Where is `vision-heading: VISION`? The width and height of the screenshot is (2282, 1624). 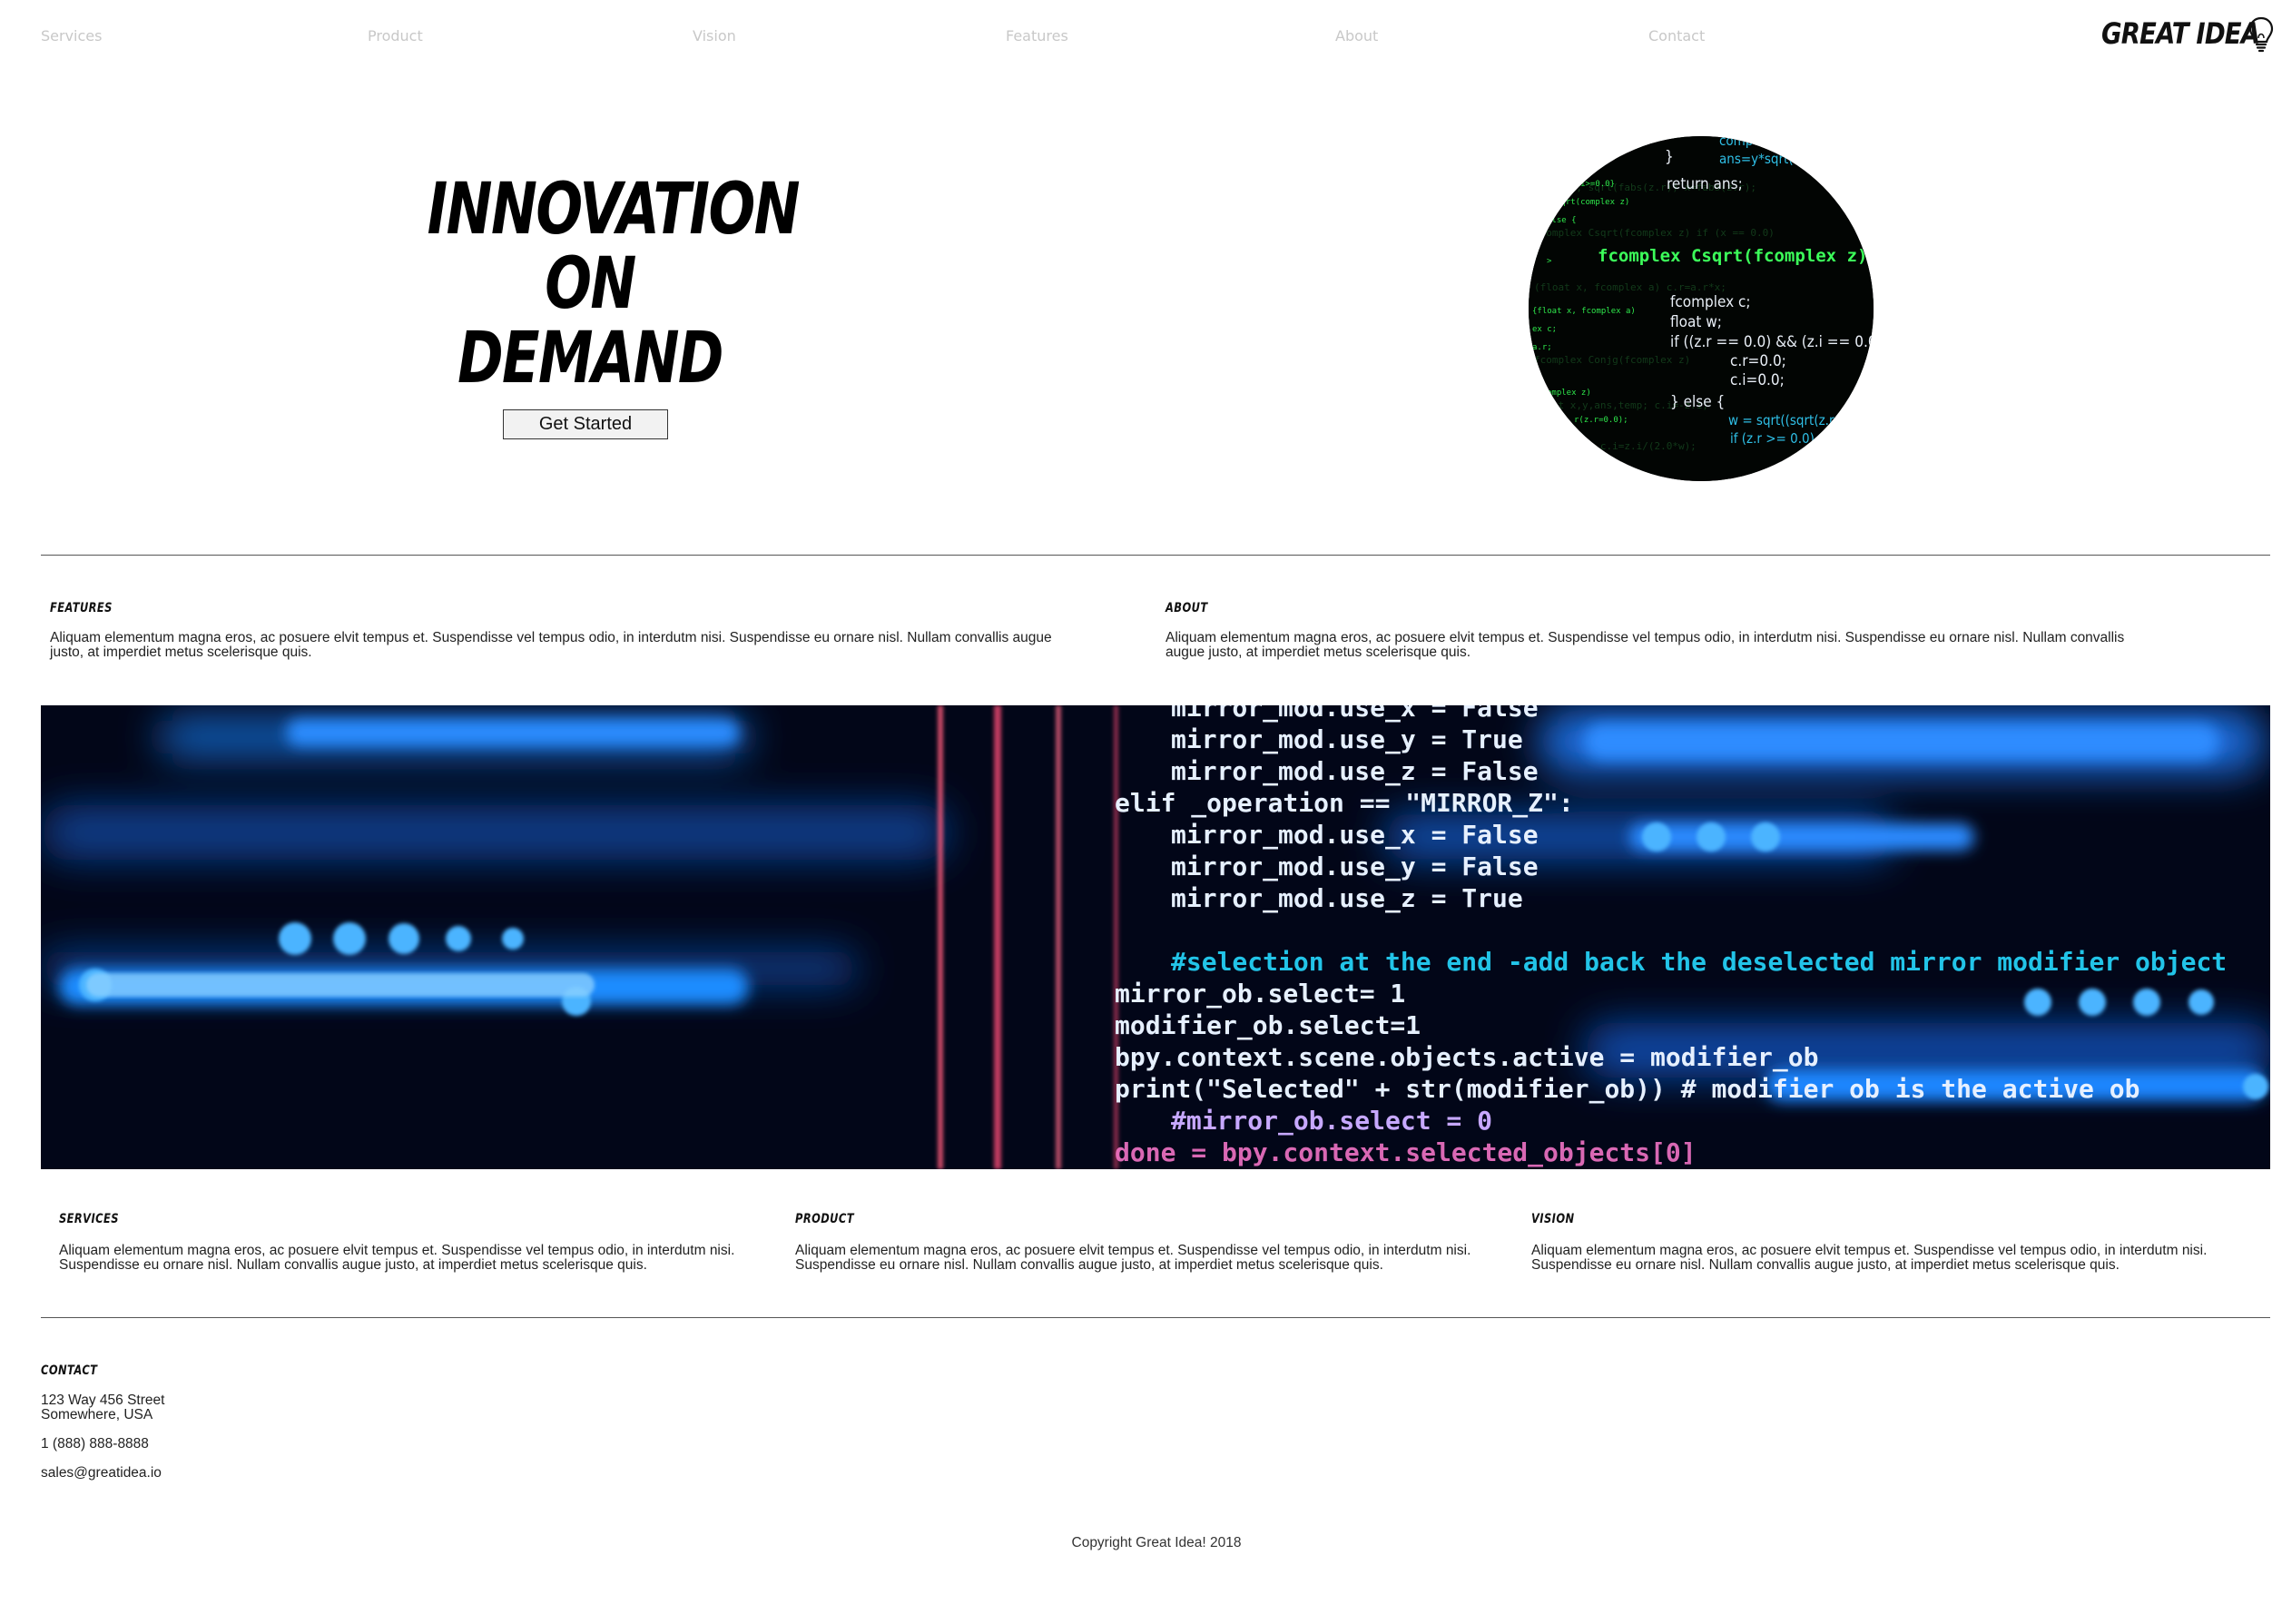
vision-heading: VISION is located at coordinates (1553, 1219).